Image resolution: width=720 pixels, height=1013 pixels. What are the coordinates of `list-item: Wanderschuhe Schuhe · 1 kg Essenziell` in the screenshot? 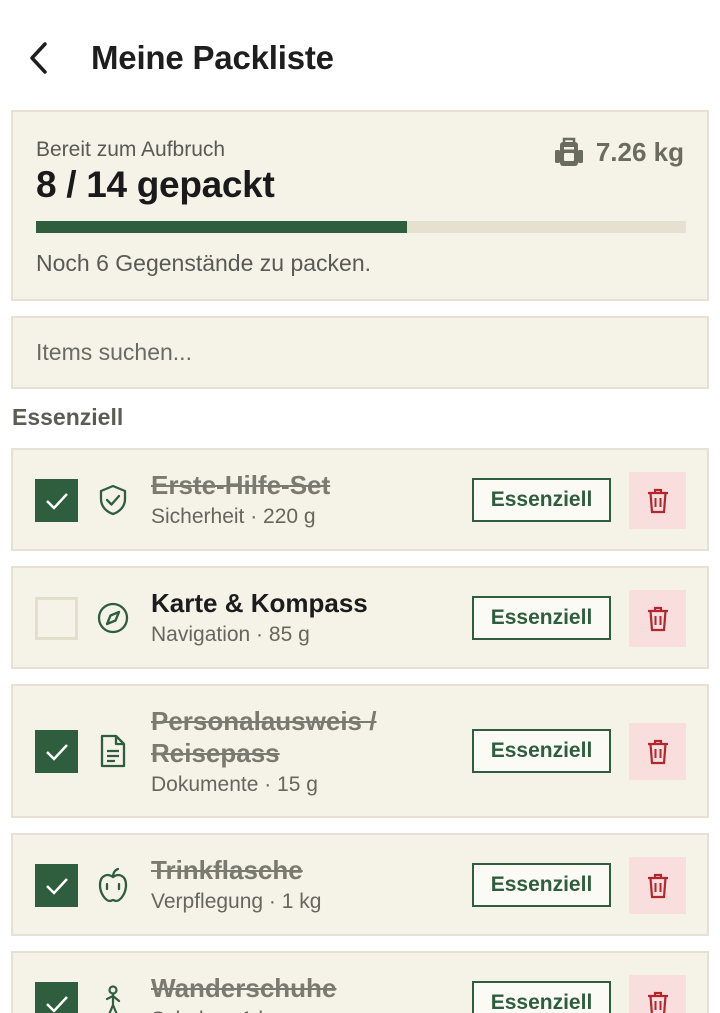 It's located at (360, 982).